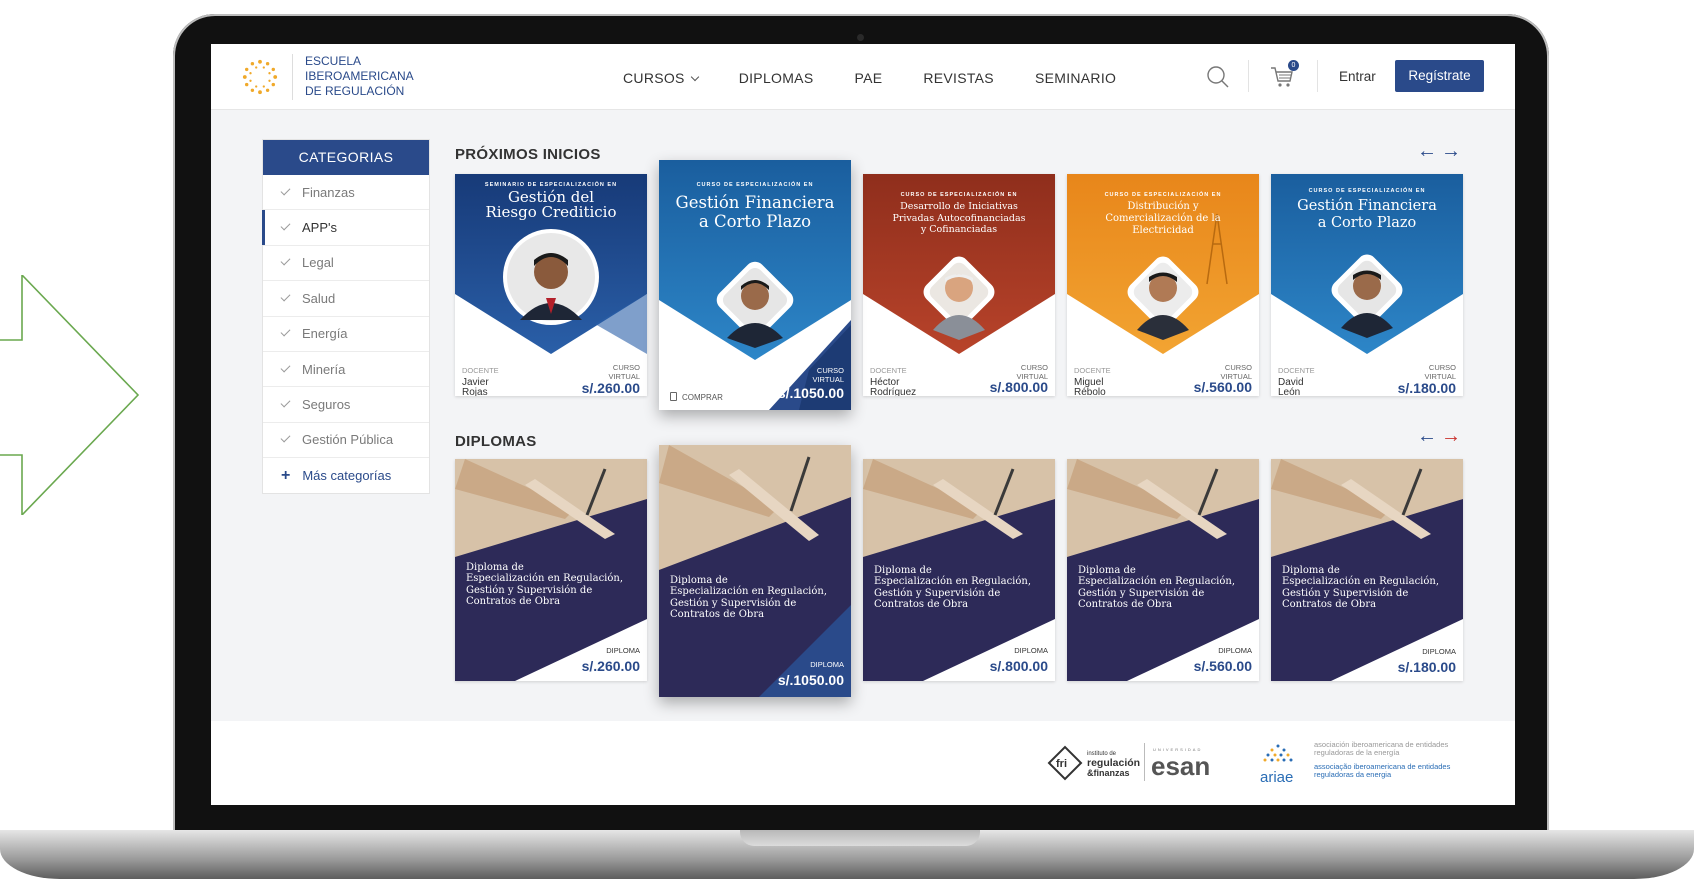 Image resolution: width=1694 pixels, height=879 pixels. I want to click on category-label: Gestión Pública, so click(348, 440).